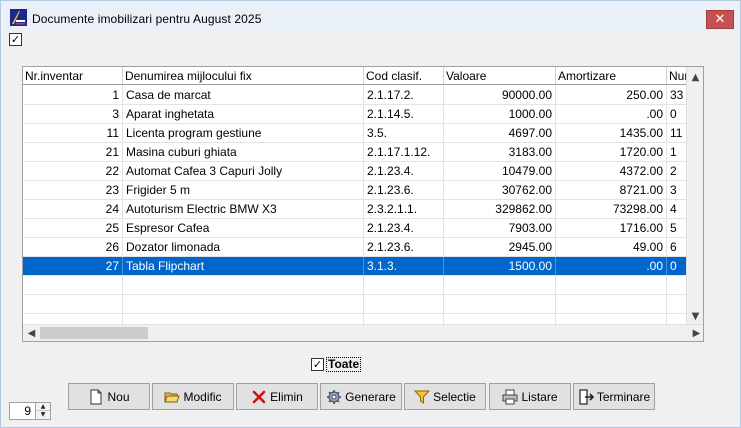  I want to click on column-header-denumirea: Denumirea mijlocului fix, so click(243, 75).